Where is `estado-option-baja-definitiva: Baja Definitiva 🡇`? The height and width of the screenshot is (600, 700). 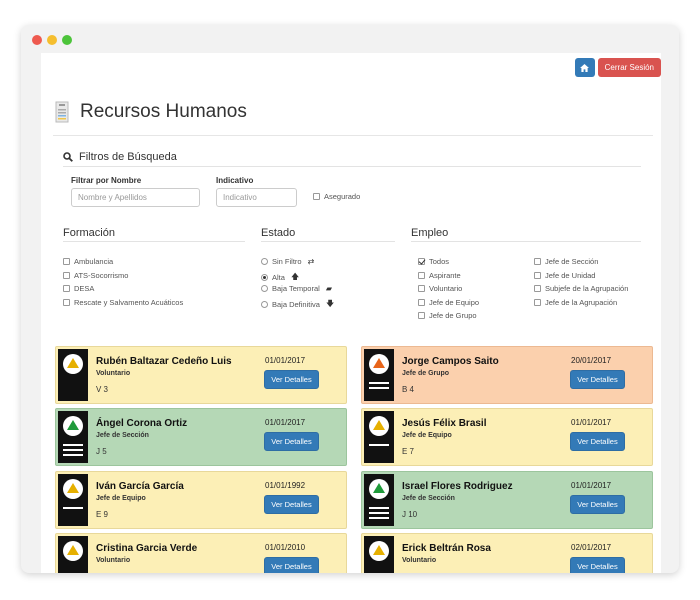 estado-option-baja-definitiva: Baja Definitiva 🡇 is located at coordinates (297, 305).